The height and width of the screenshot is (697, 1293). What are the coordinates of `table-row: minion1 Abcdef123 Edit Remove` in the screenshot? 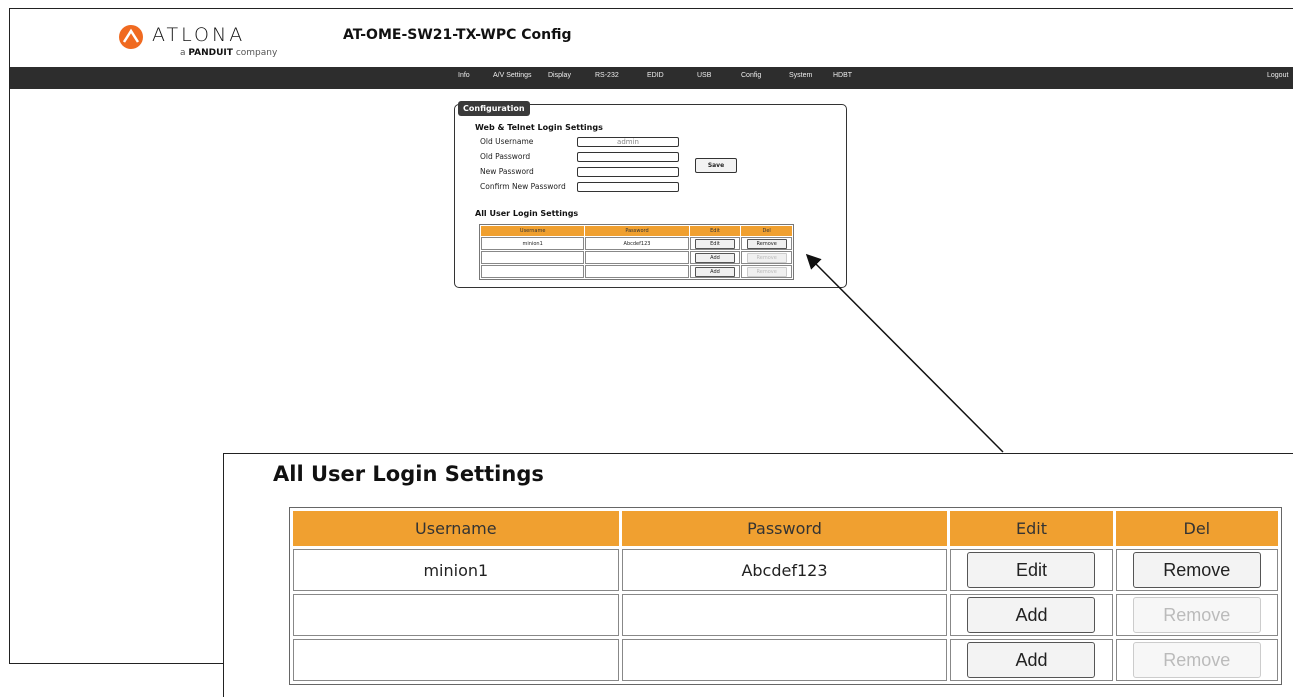 It's located at (785, 570).